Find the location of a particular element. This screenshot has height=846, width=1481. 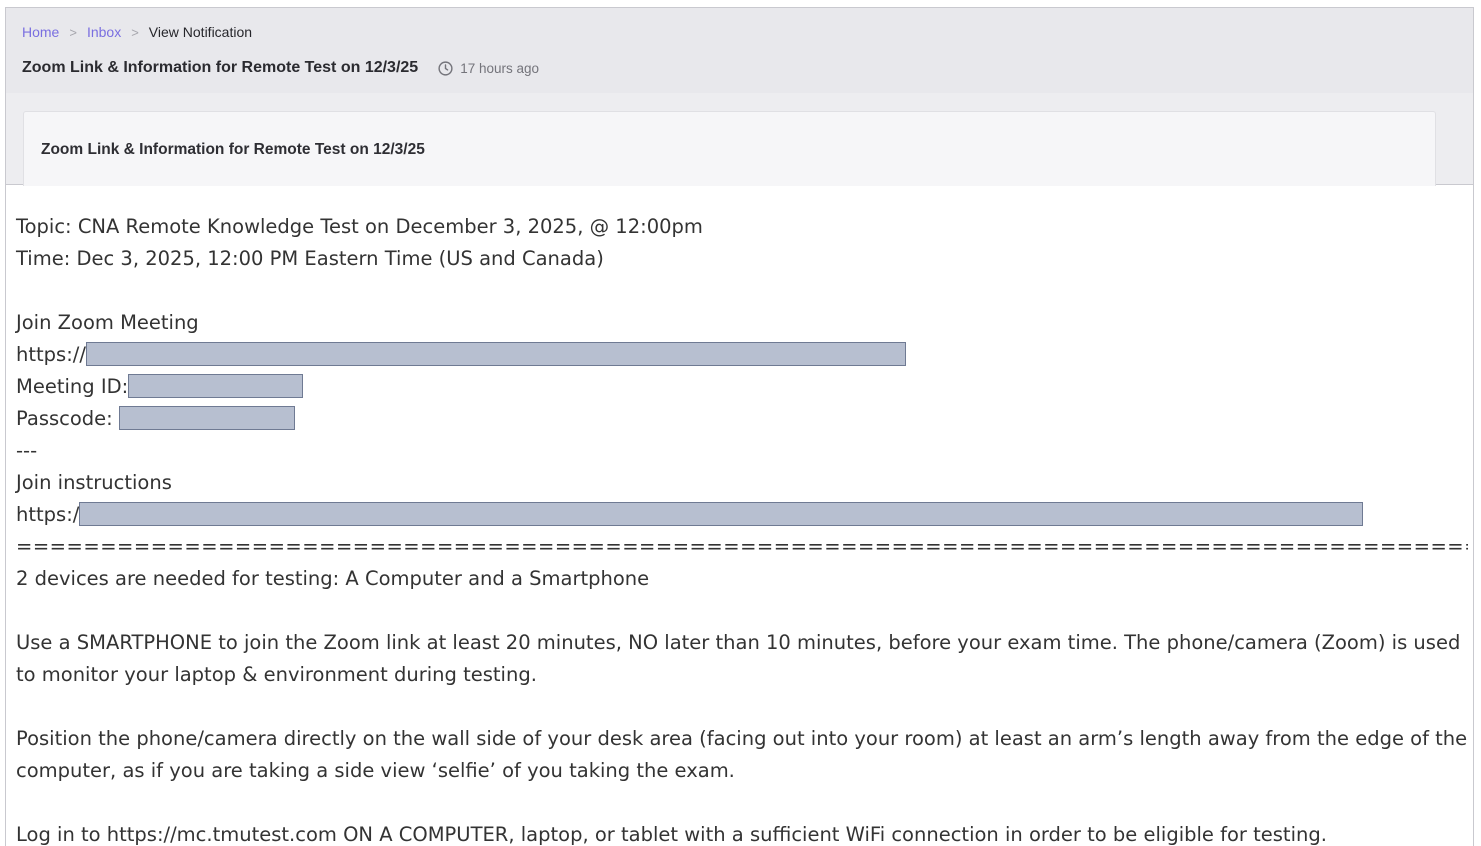

passcode-line: Passcode: is located at coordinates (742, 419).